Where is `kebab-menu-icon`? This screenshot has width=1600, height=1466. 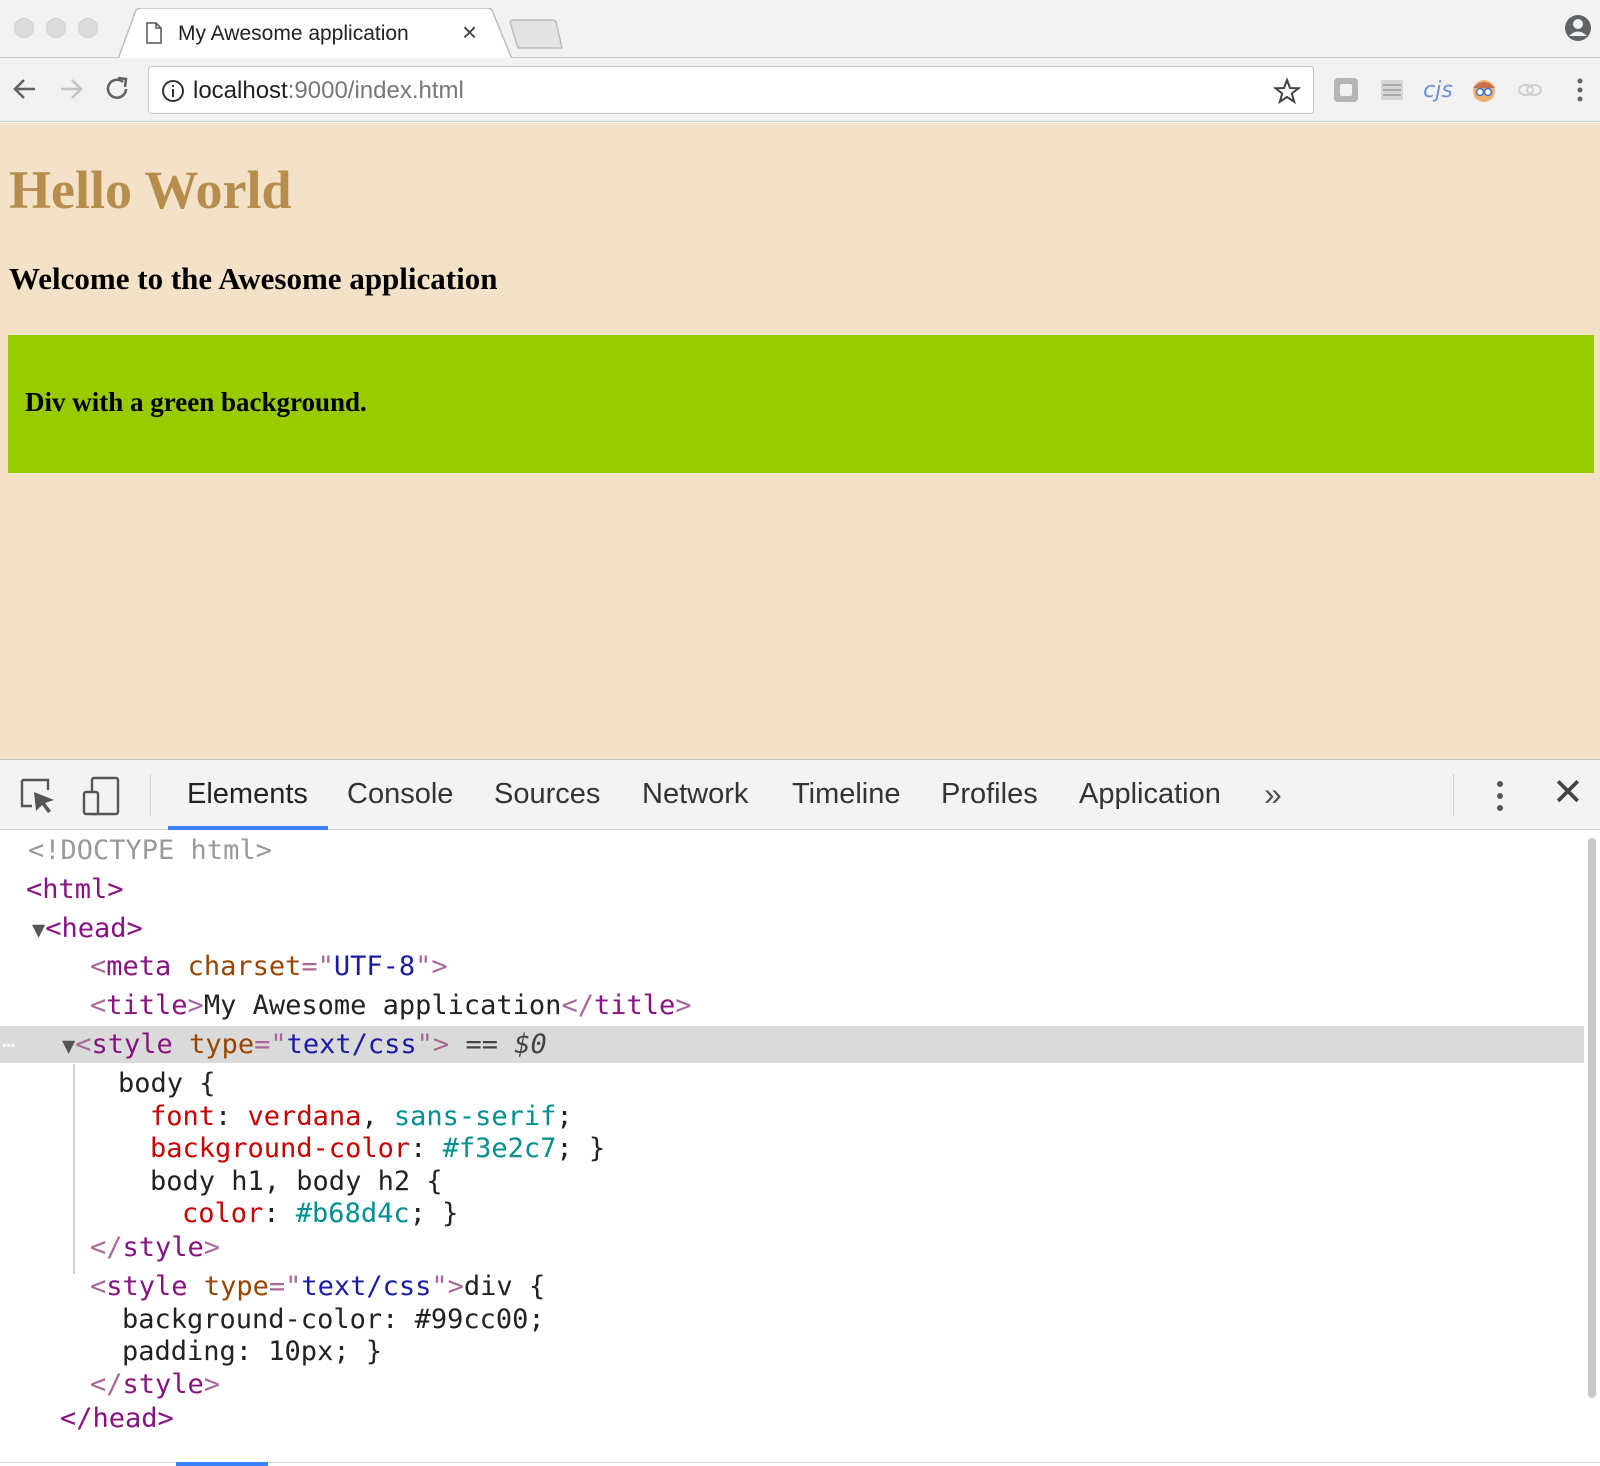 kebab-menu-icon is located at coordinates (1580, 90).